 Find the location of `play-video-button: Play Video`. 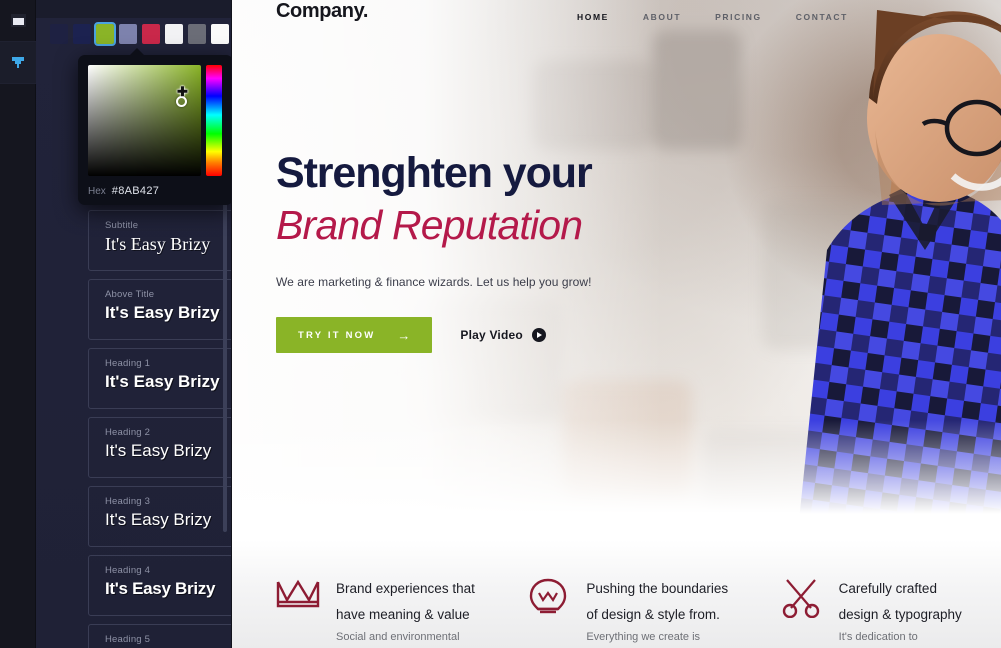

play-video-button: Play Video is located at coordinates (503, 335).